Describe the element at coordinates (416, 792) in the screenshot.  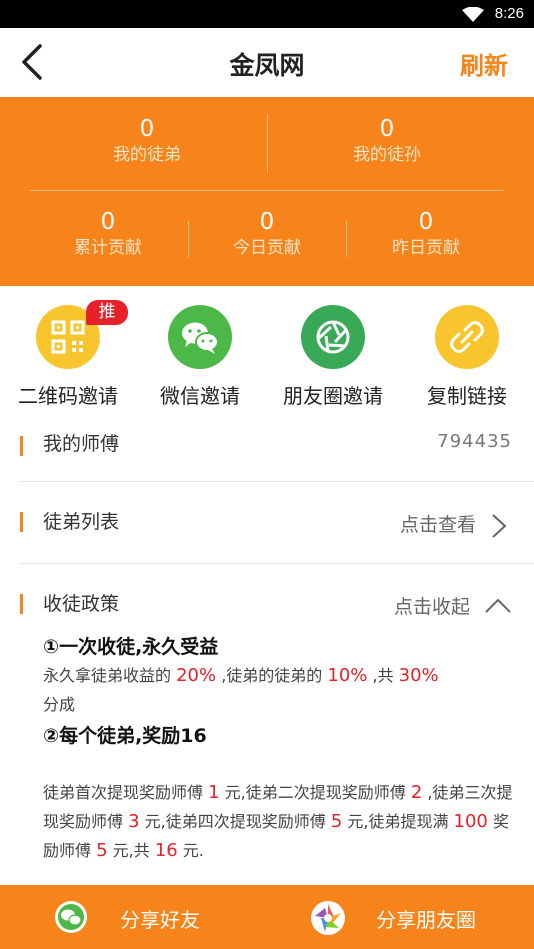
I see `rule-highlight: 2` at that location.